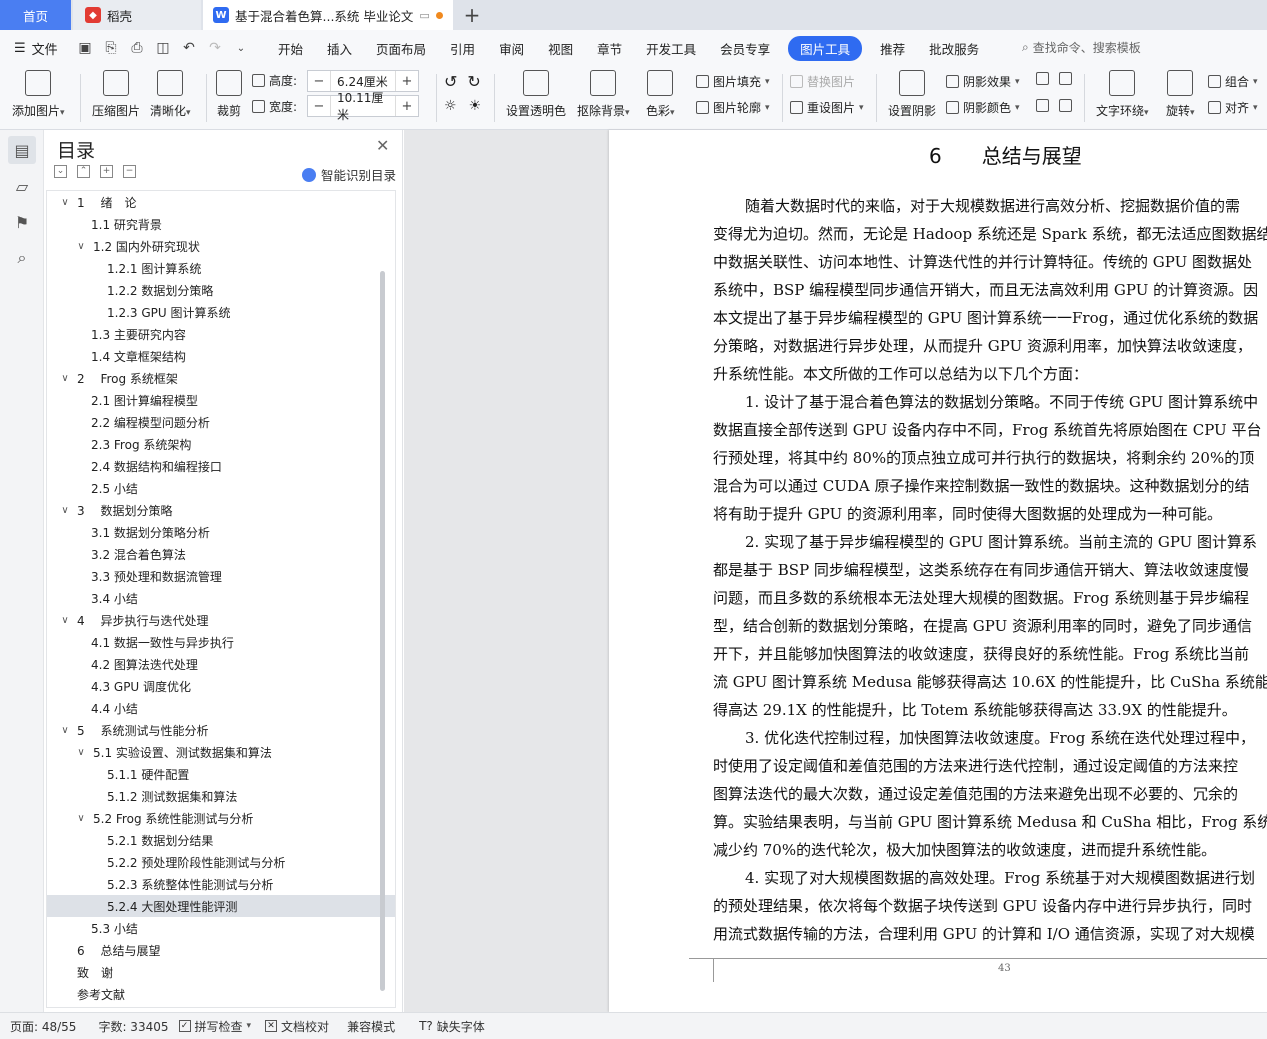 This screenshot has height=1039, width=1267. I want to click on toc-scrollbar, so click(382, 631).